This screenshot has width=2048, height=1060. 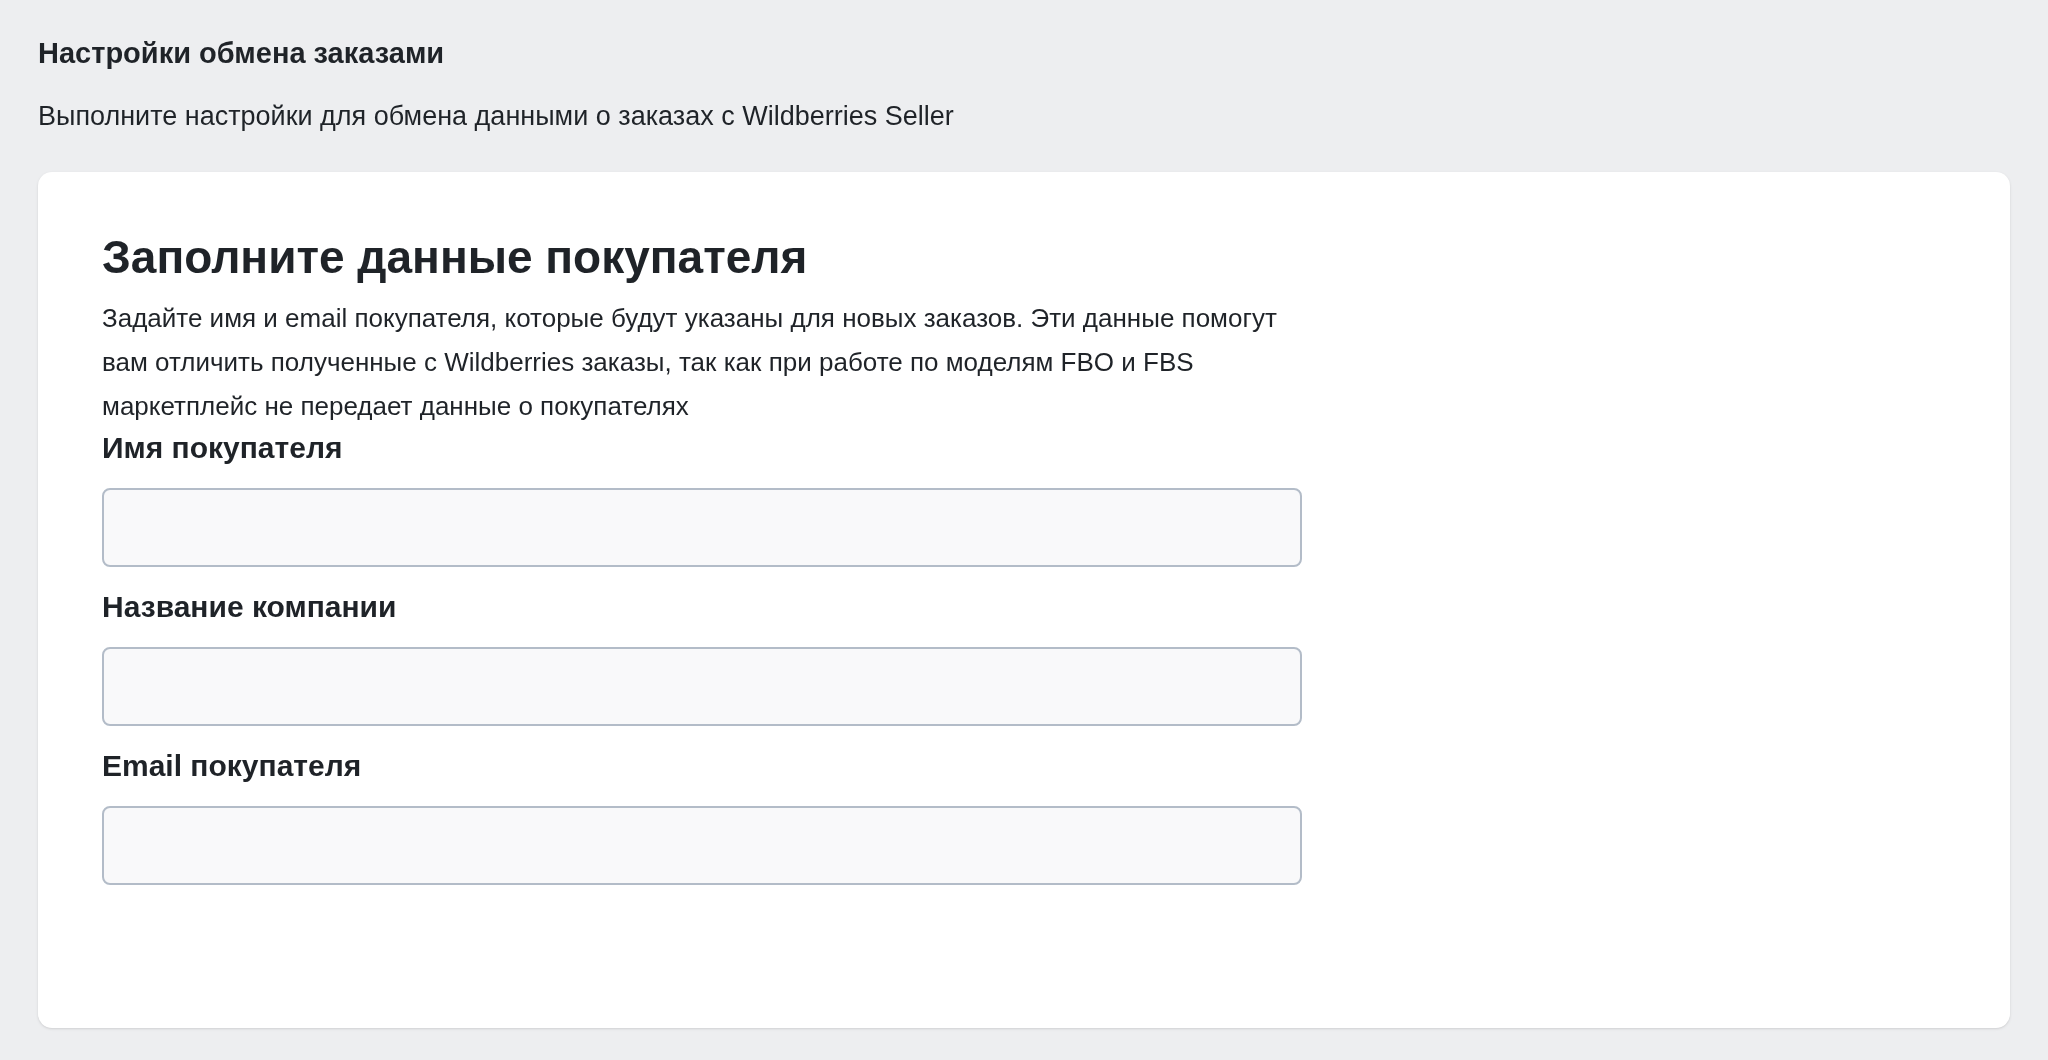 I want to click on field-label: Имя покупателя, so click(x=223, y=448).